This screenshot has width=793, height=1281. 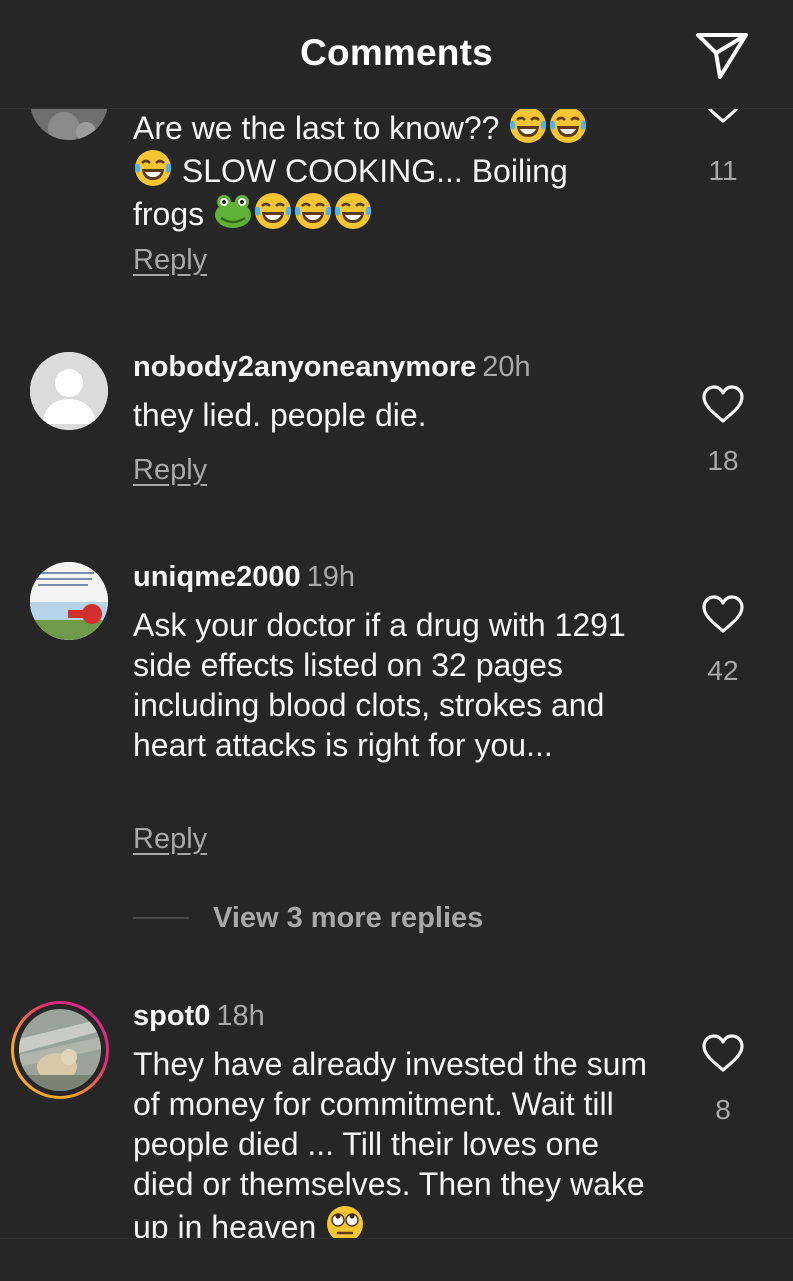 I want to click on like-count: 8, so click(x=723, y=1109).